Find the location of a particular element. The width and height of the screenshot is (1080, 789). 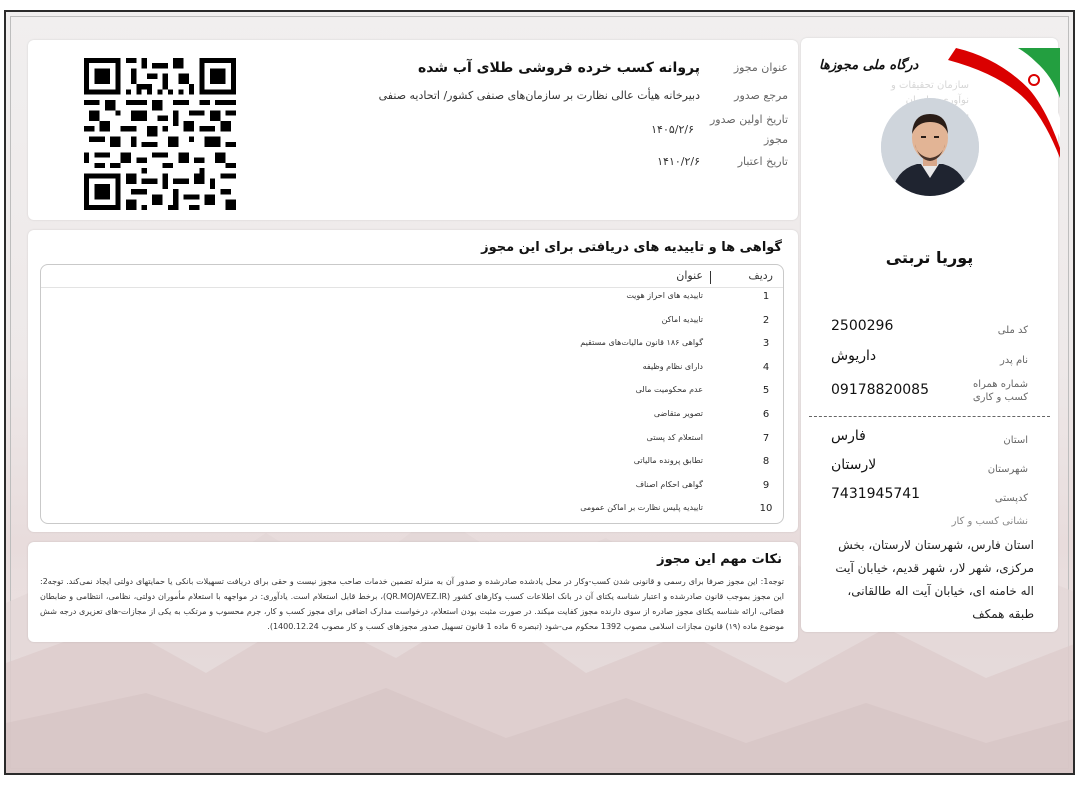

postal-code-row: کدپستی 7431945741 is located at coordinates (929, 498).